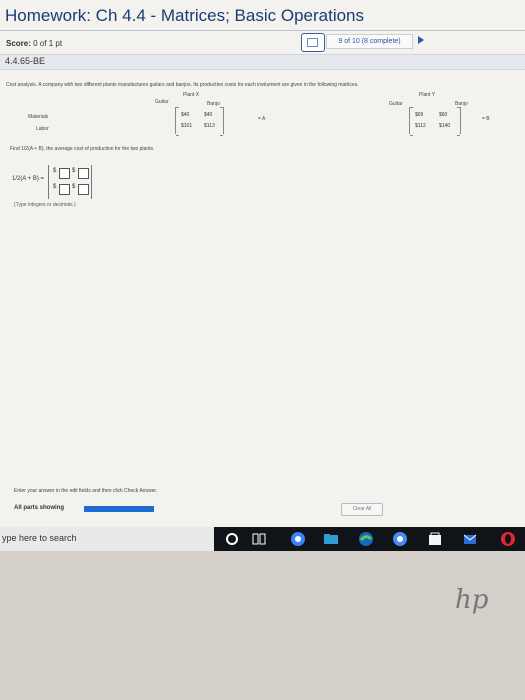  What do you see at coordinates (25, 61) in the screenshot?
I see `question-id: 4.4.65-BE` at bounding box center [25, 61].